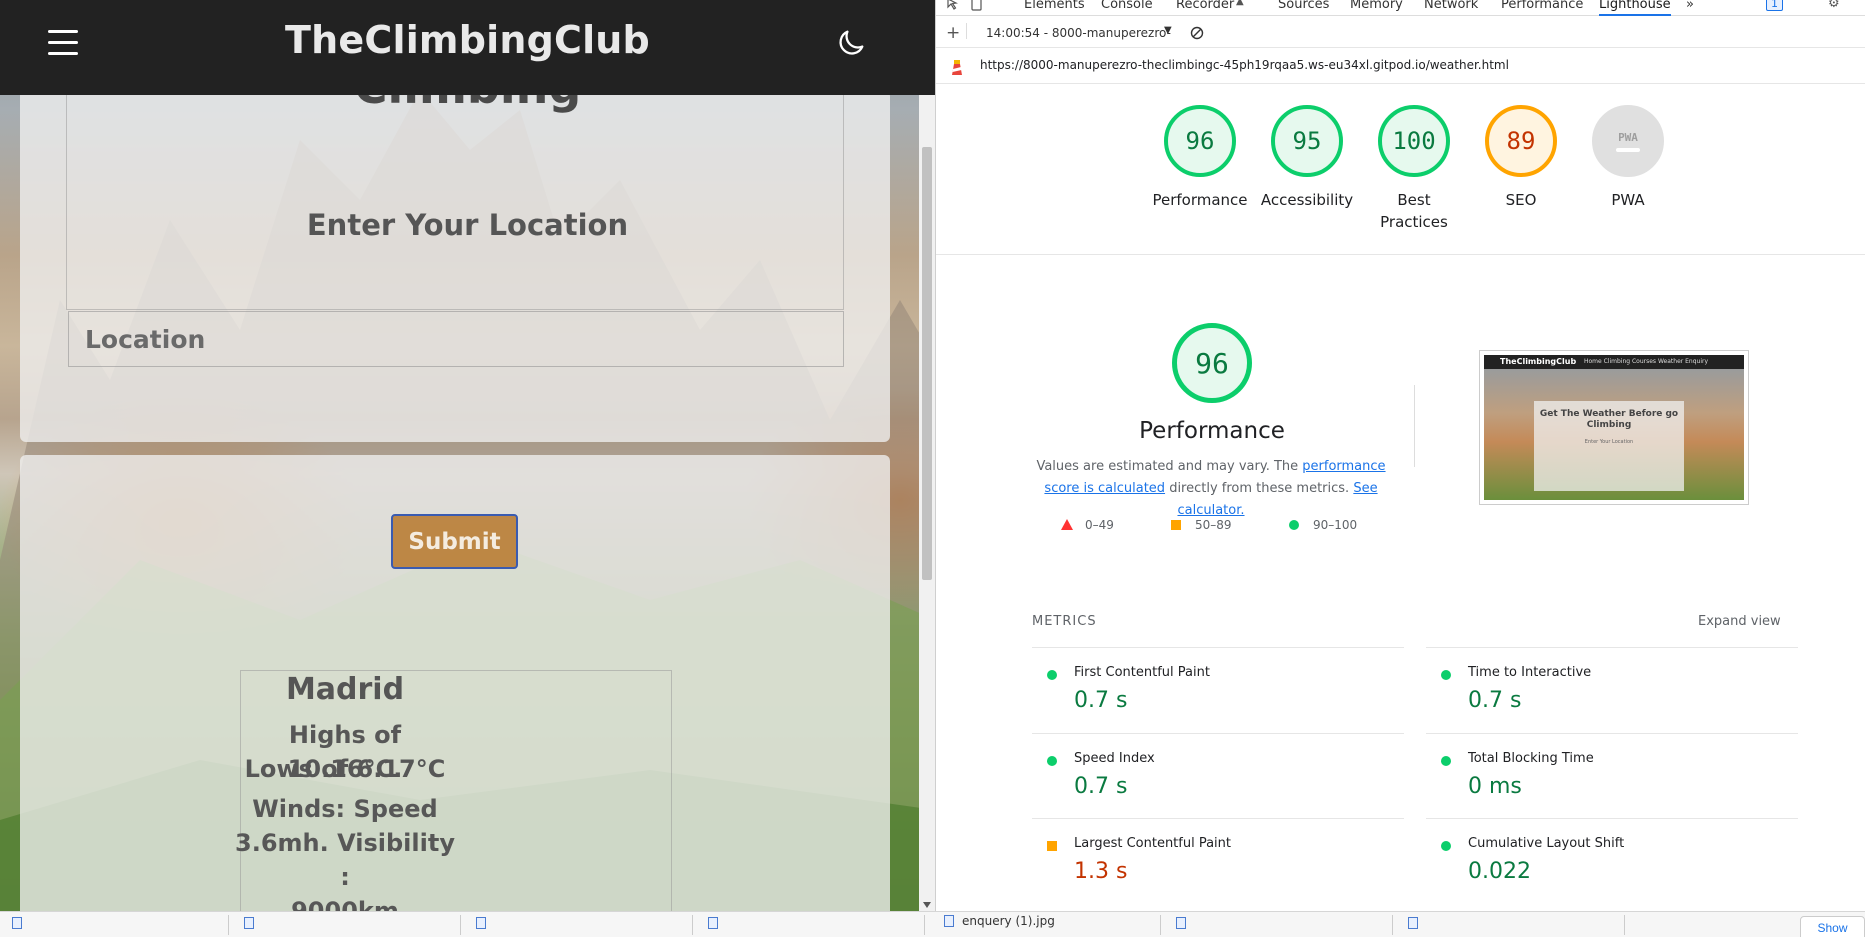  I want to click on tab-memory: Memory, so click(1376, 6).